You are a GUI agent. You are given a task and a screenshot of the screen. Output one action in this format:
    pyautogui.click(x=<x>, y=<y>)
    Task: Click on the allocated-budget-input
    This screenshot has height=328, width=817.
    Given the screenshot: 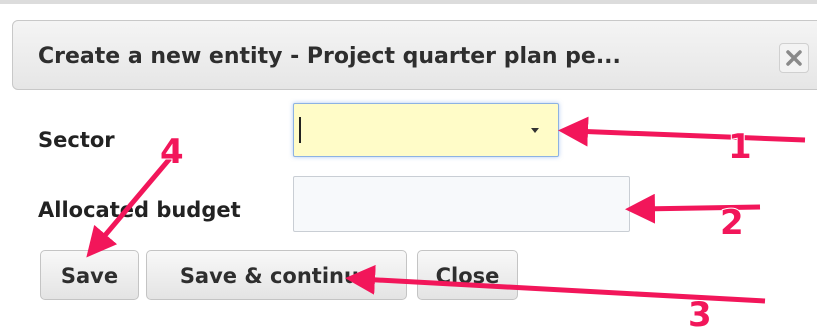 What is the action you would take?
    pyautogui.click(x=461, y=204)
    